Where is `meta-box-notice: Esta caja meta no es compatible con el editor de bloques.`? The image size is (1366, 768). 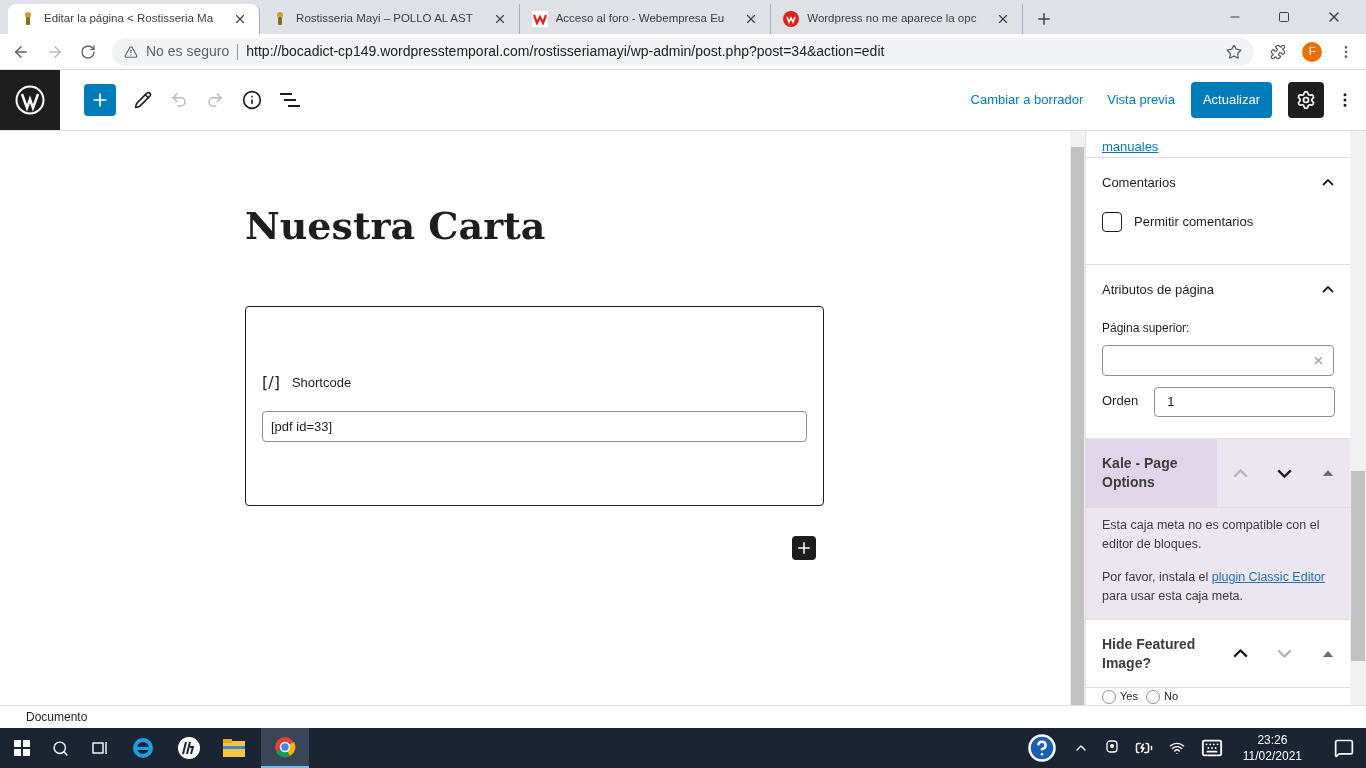 meta-box-notice: Esta caja meta no es compatible con el editor de bloques. is located at coordinates (1211, 535).